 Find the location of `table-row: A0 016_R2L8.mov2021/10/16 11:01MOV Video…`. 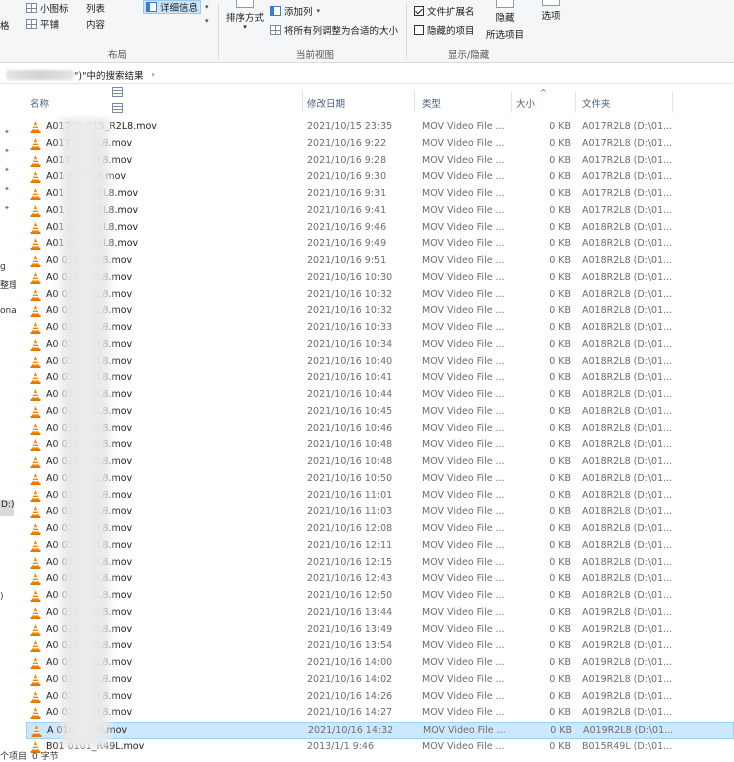

table-row: A0 016_R2L8.mov2021/10/16 11:01MOV Video… is located at coordinates (380, 496).